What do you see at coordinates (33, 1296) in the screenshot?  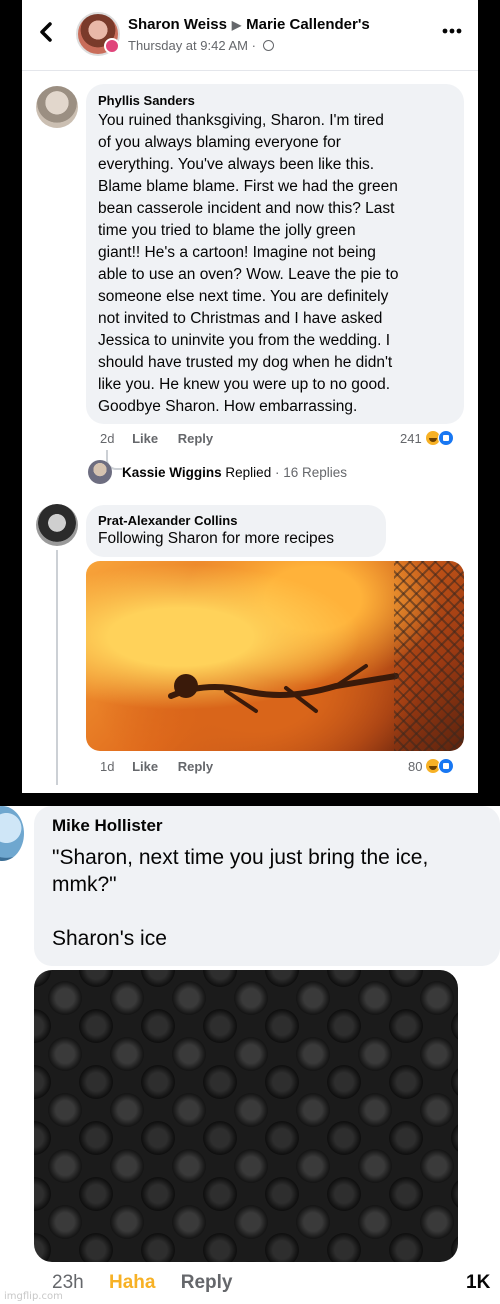 I see `watermark: imgflip.com` at bounding box center [33, 1296].